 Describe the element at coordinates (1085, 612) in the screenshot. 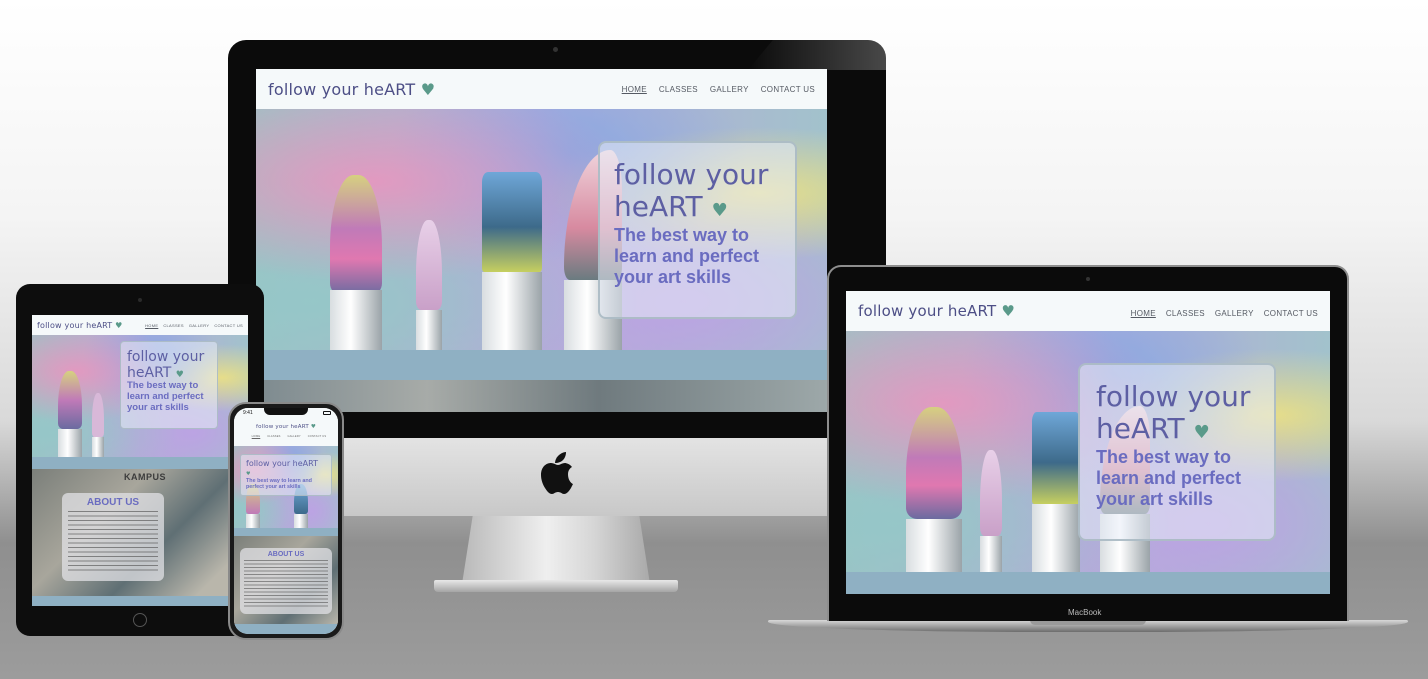

I see `macbook-label: MacBook` at that location.